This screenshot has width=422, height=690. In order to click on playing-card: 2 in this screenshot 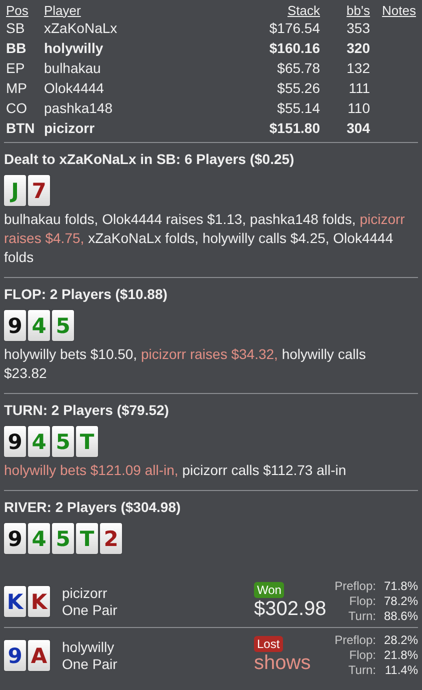, I will do `click(111, 538)`.